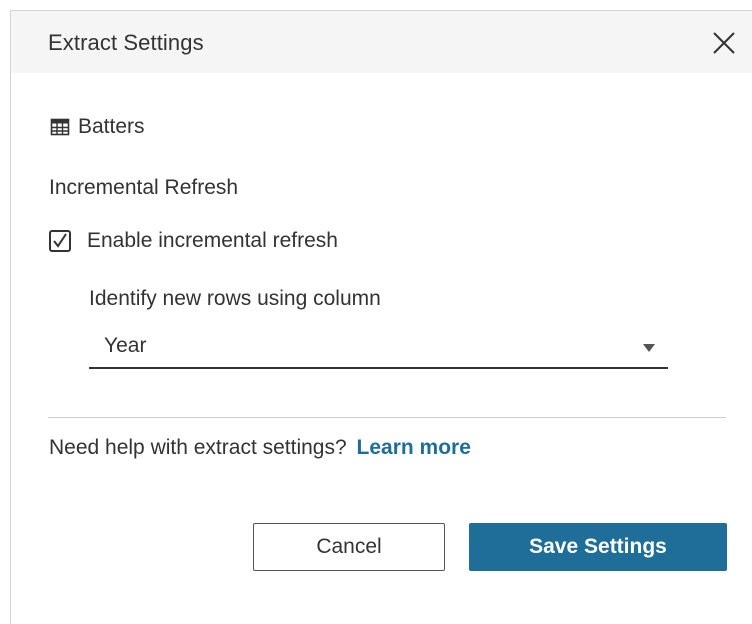  Describe the element at coordinates (649, 348) in the screenshot. I see `dropdown-arrow-icon` at that location.